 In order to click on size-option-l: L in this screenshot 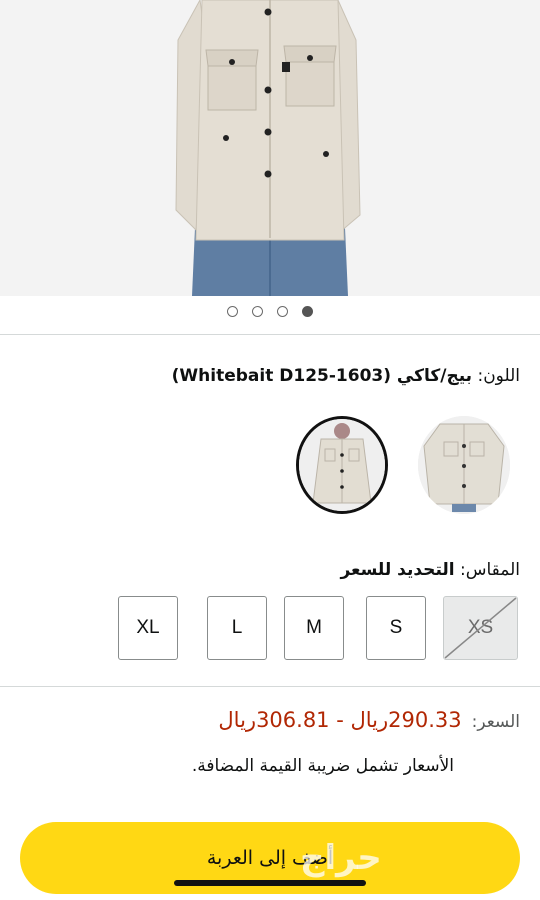, I will do `click(237, 628)`.